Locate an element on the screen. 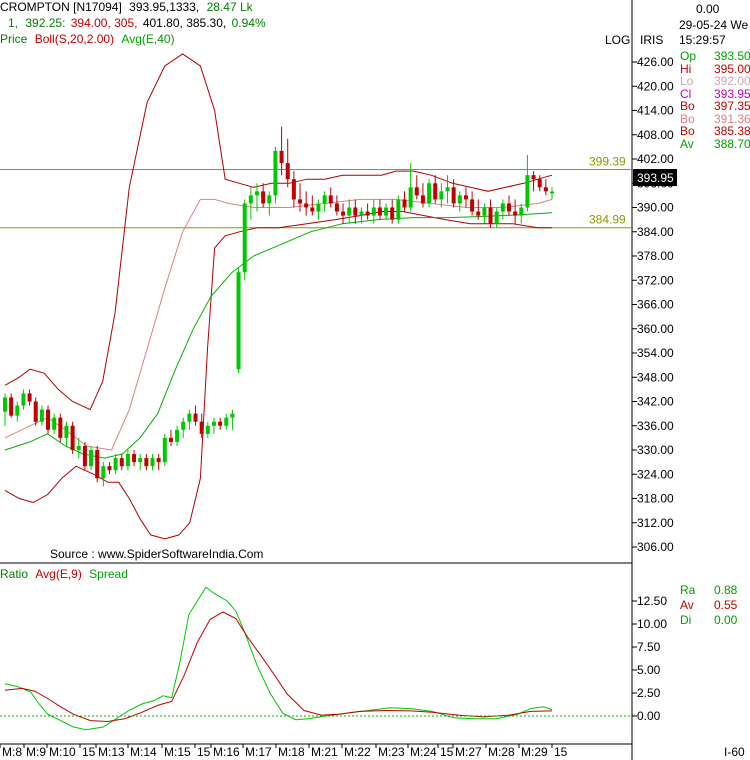 Image resolution: width=750 pixels, height=760 pixels. date-label: M:27 is located at coordinates (468, 752).